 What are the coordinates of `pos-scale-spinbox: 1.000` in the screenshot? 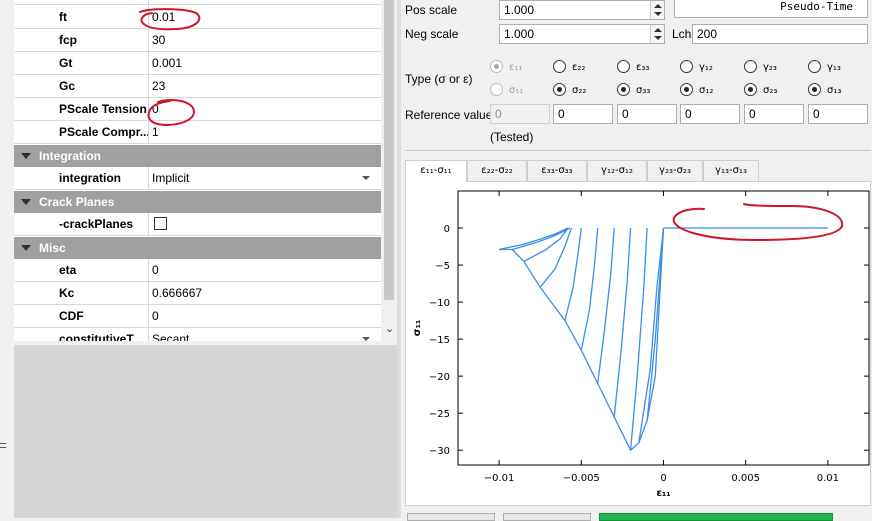 It's located at (582, 10).